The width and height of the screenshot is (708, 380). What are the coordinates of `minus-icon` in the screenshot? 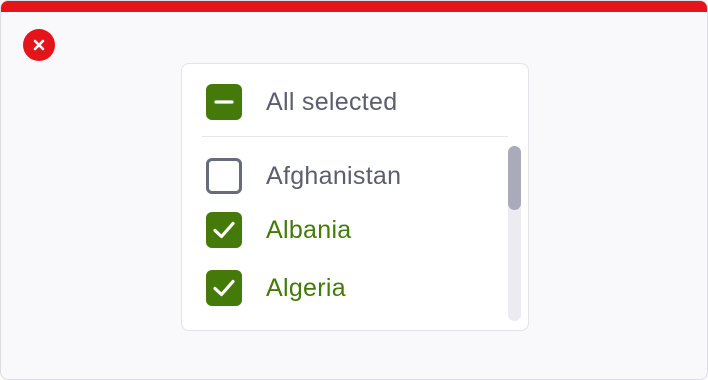 It's located at (224, 102).